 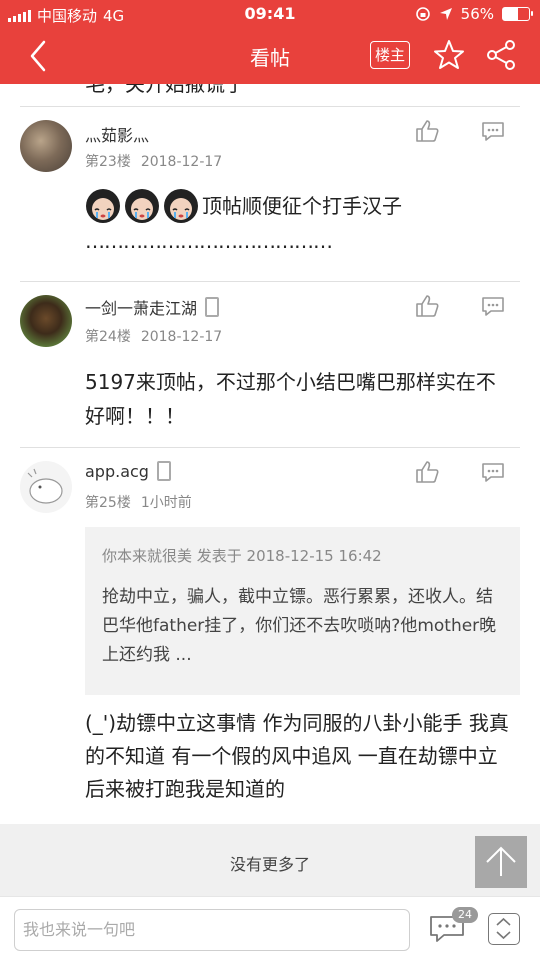 What do you see at coordinates (501, 55) in the screenshot?
I see `share-icon` at bounding box center [501, 55].